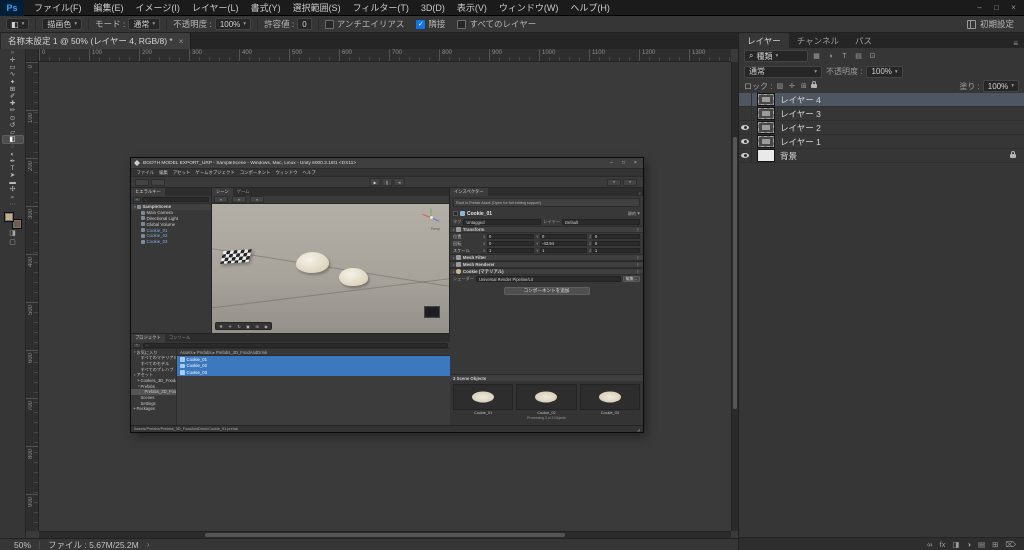 Image resolution: width=1024 pixels, height=550 pixels. I want to click on layer-row: レイヤー 2, so click(881, 128).